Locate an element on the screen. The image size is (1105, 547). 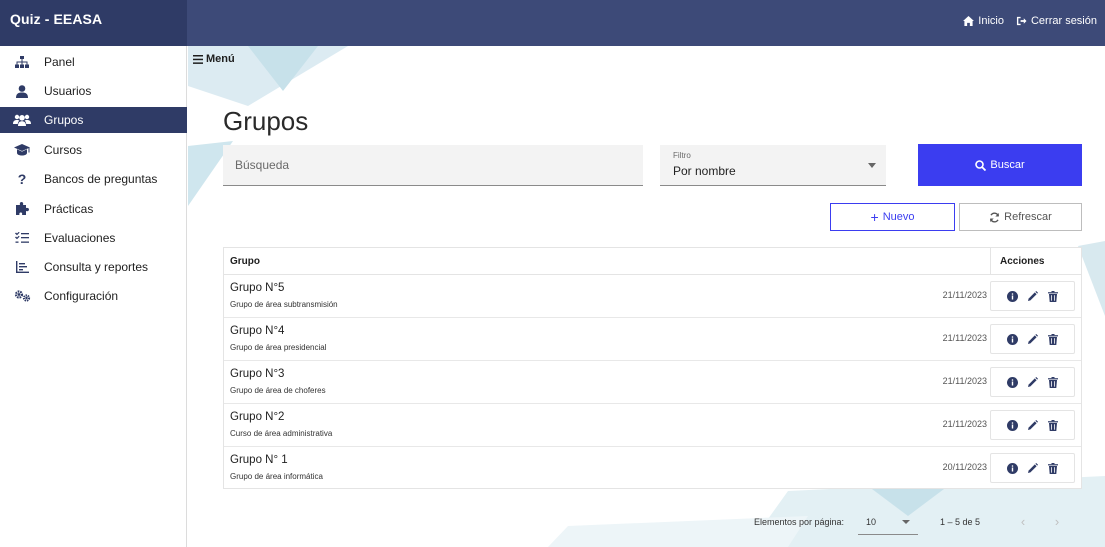
page-size-select: 10 is located at coordinates (888, 521).